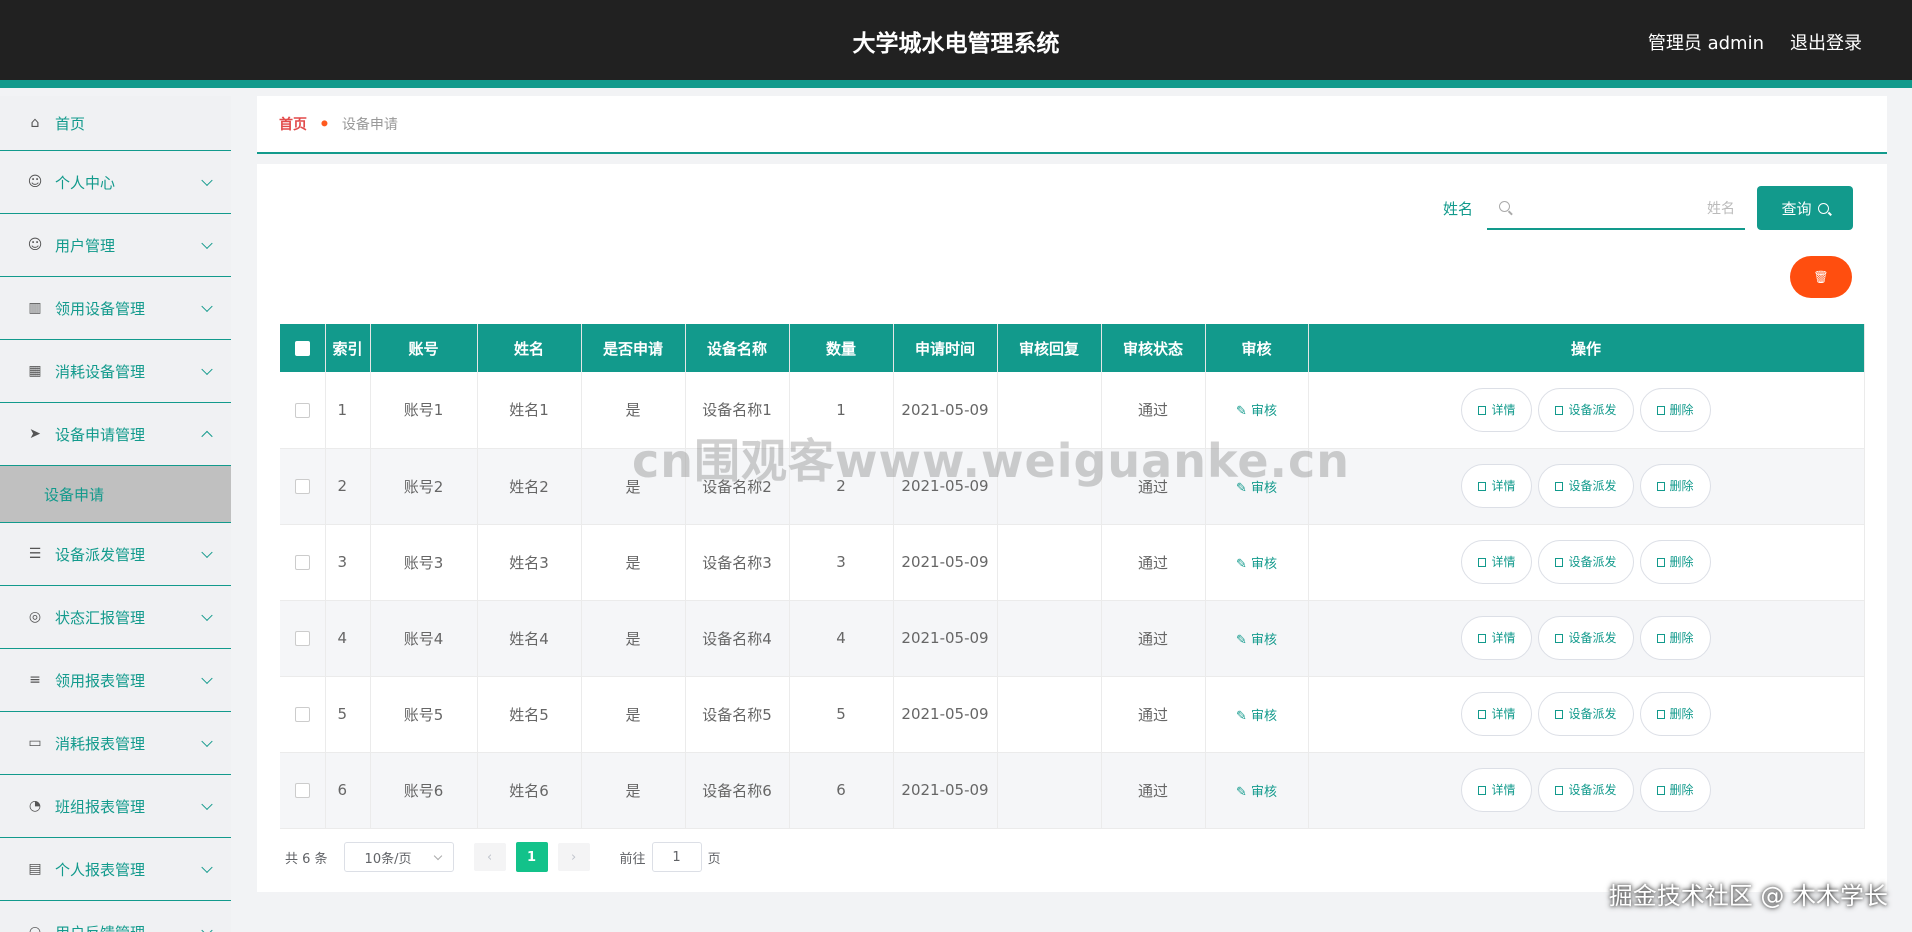 This screenshot has width=1912, height=932. I want to click on user-icon: ☺, so click(35, 182).